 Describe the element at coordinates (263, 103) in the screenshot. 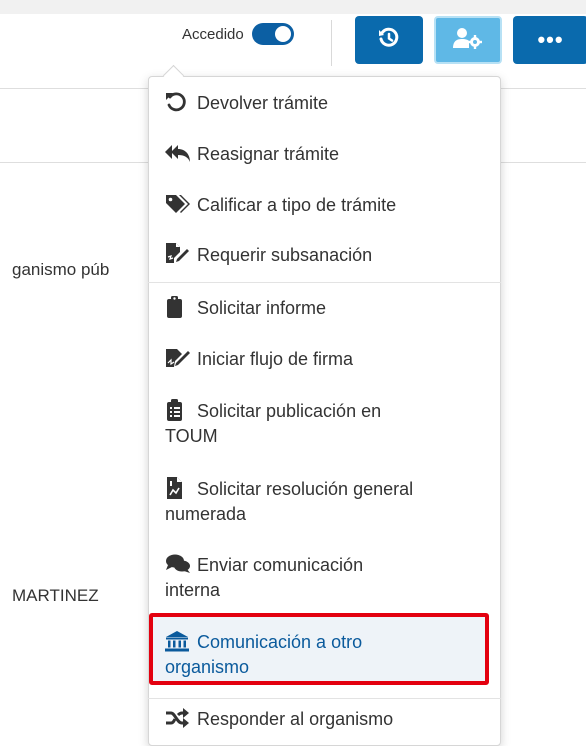

I see `menu-item-label: Devolver trámite` at that location.